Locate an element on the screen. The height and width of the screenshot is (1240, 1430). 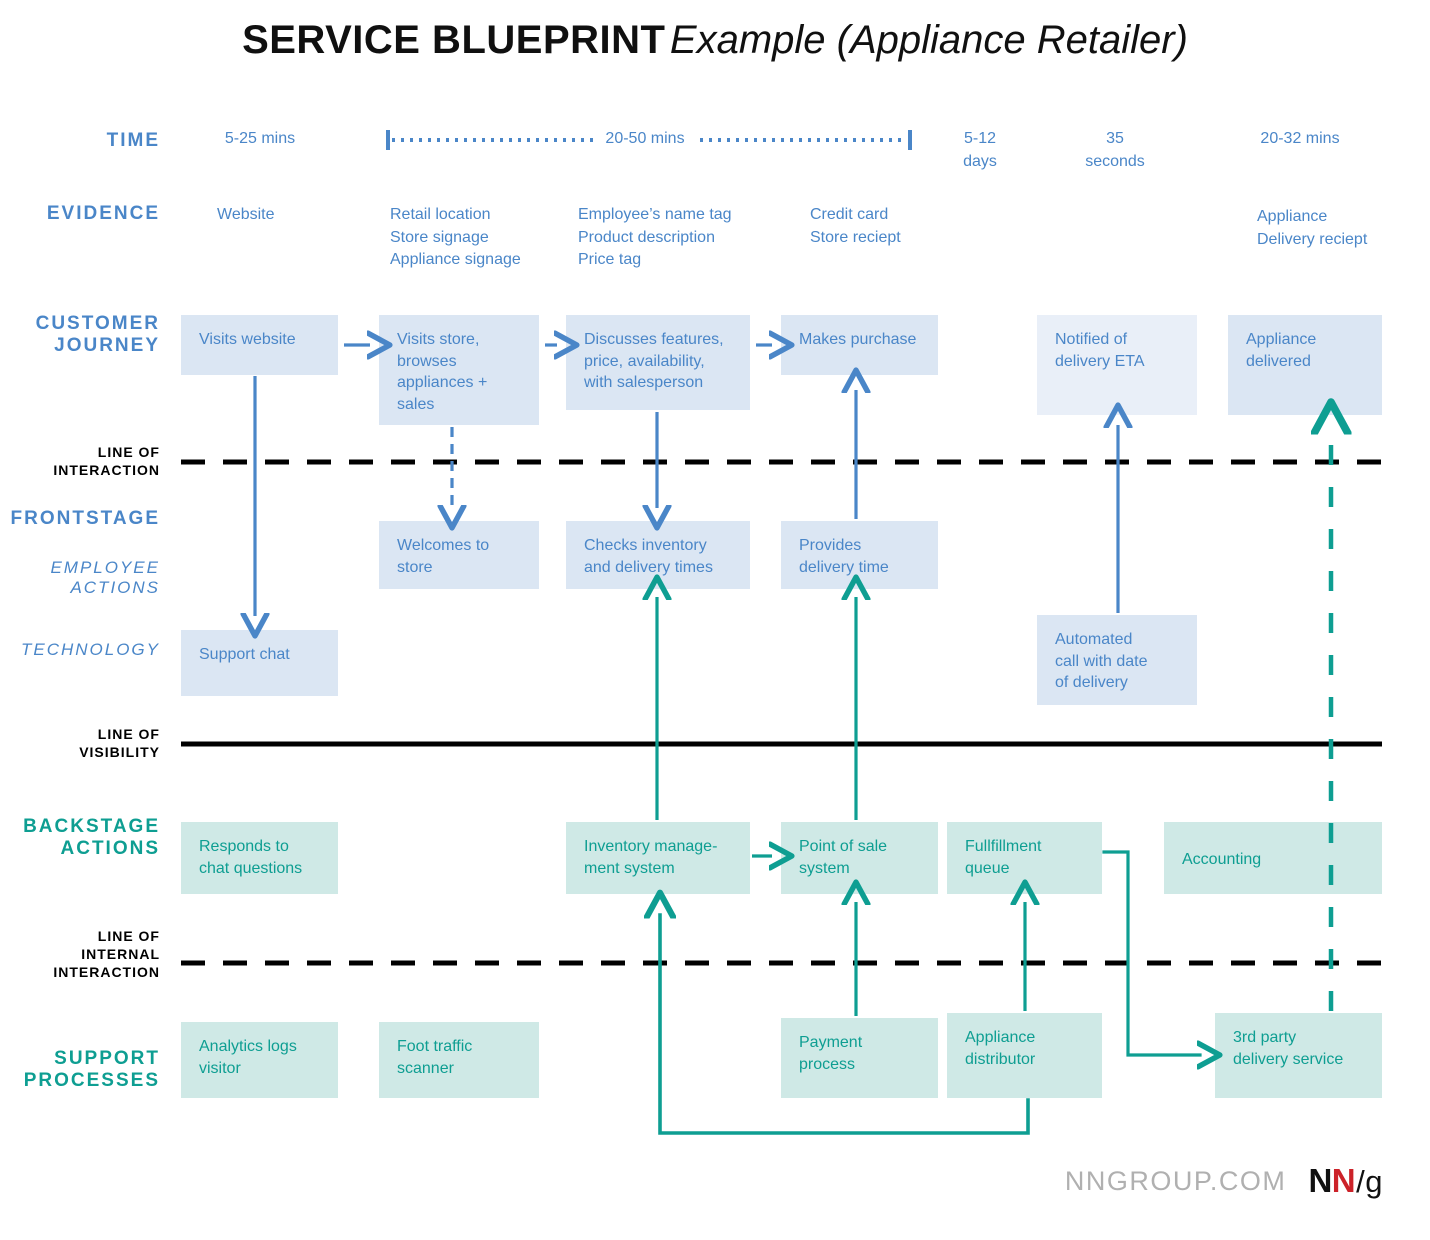
footer: NNGROUP.COM N N / g is located at coordinates (1223, 1181).